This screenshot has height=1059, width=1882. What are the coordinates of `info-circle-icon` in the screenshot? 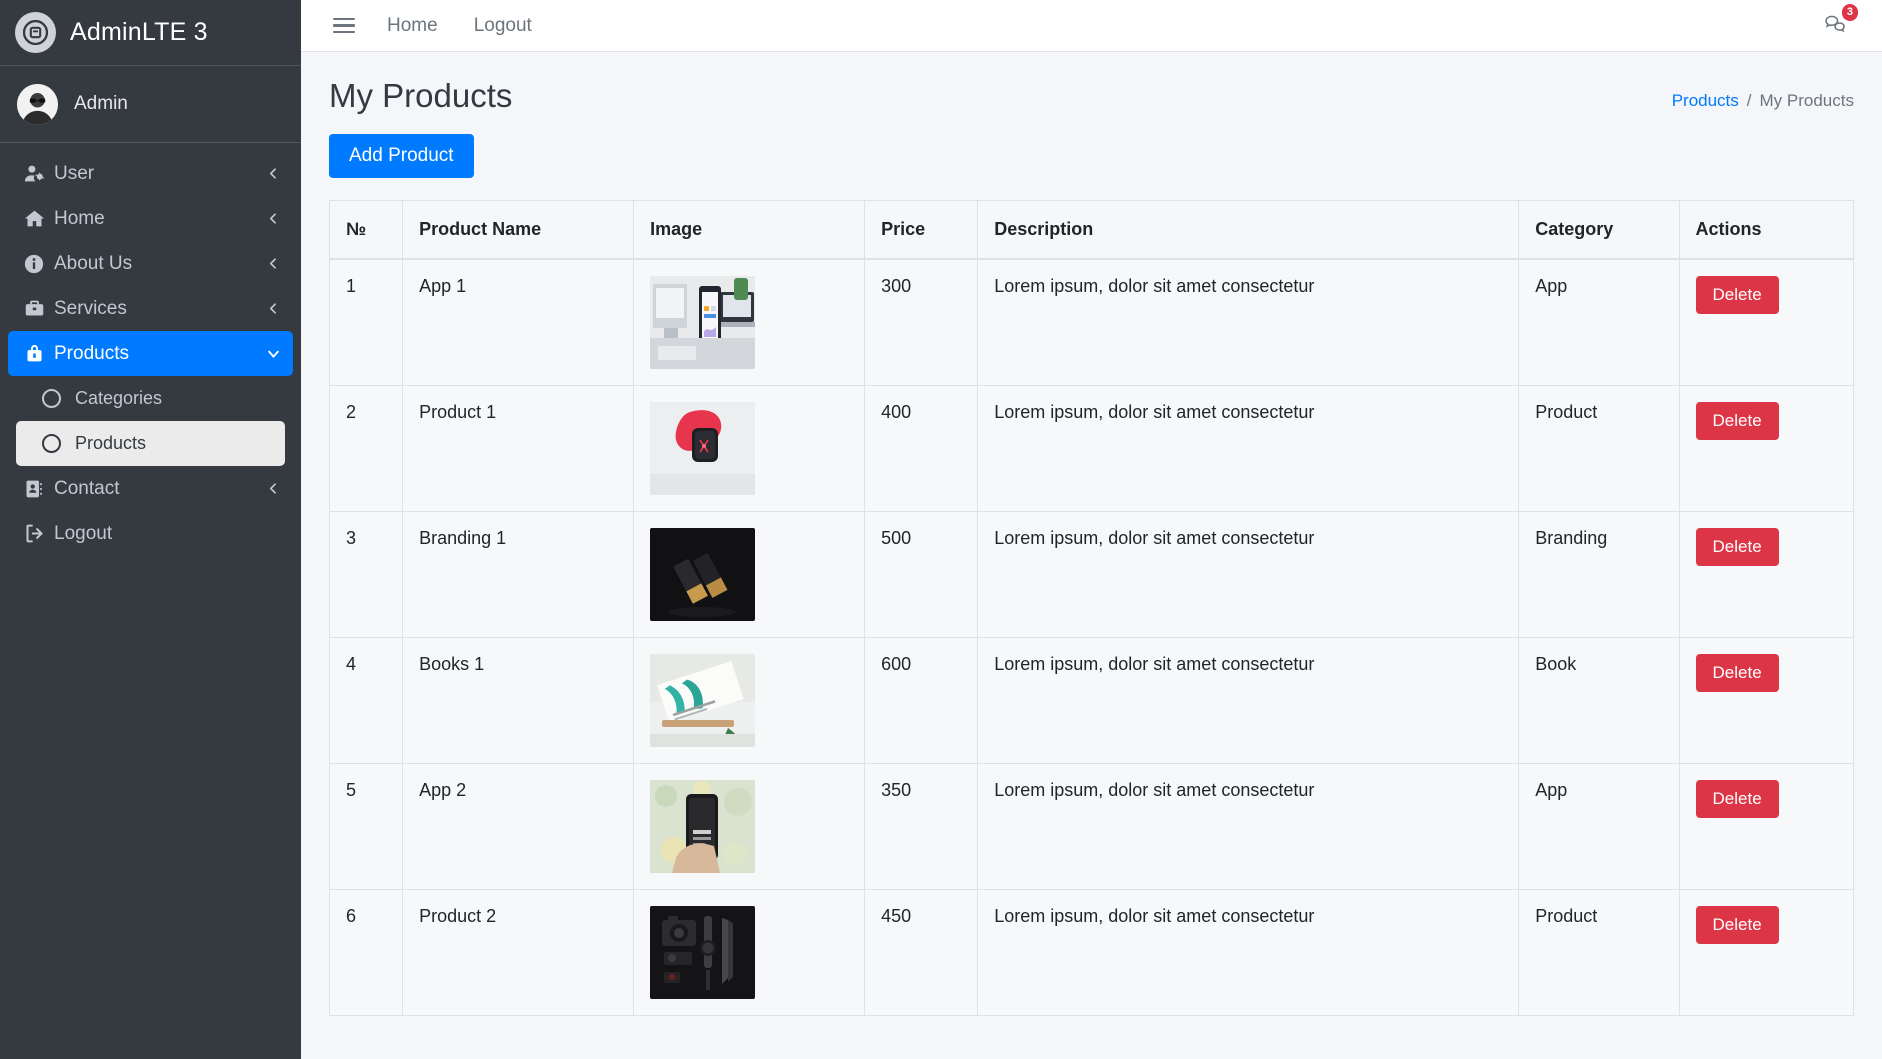 It's located at (34, 264).